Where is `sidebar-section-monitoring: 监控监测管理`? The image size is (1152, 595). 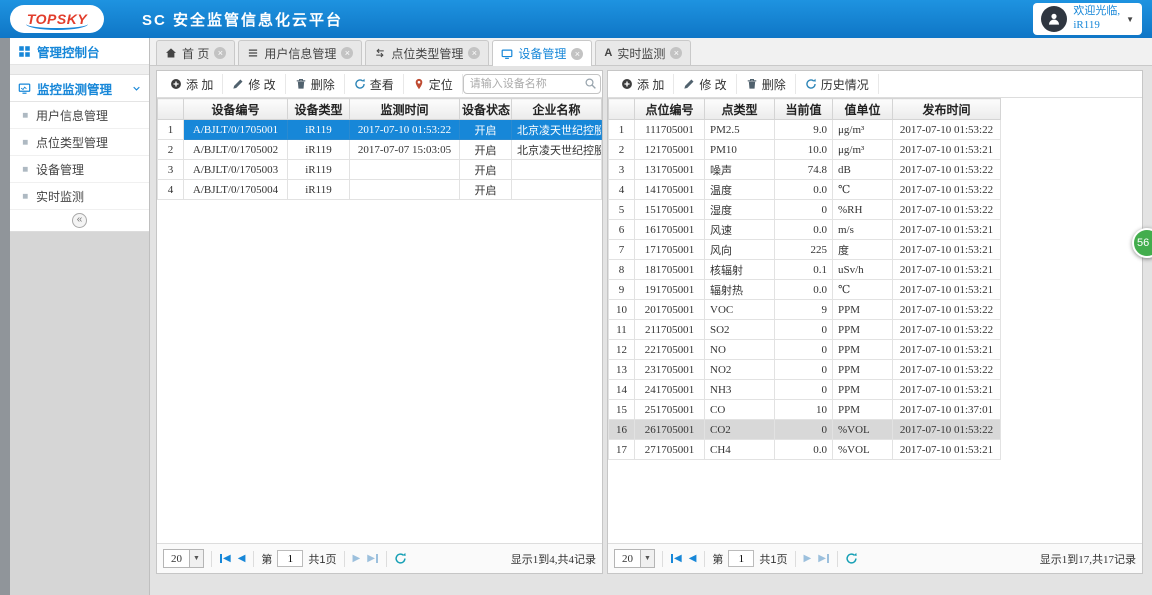 sidebar-section-monitoring: 监控监测管理 is located at coordinates (79, 88).